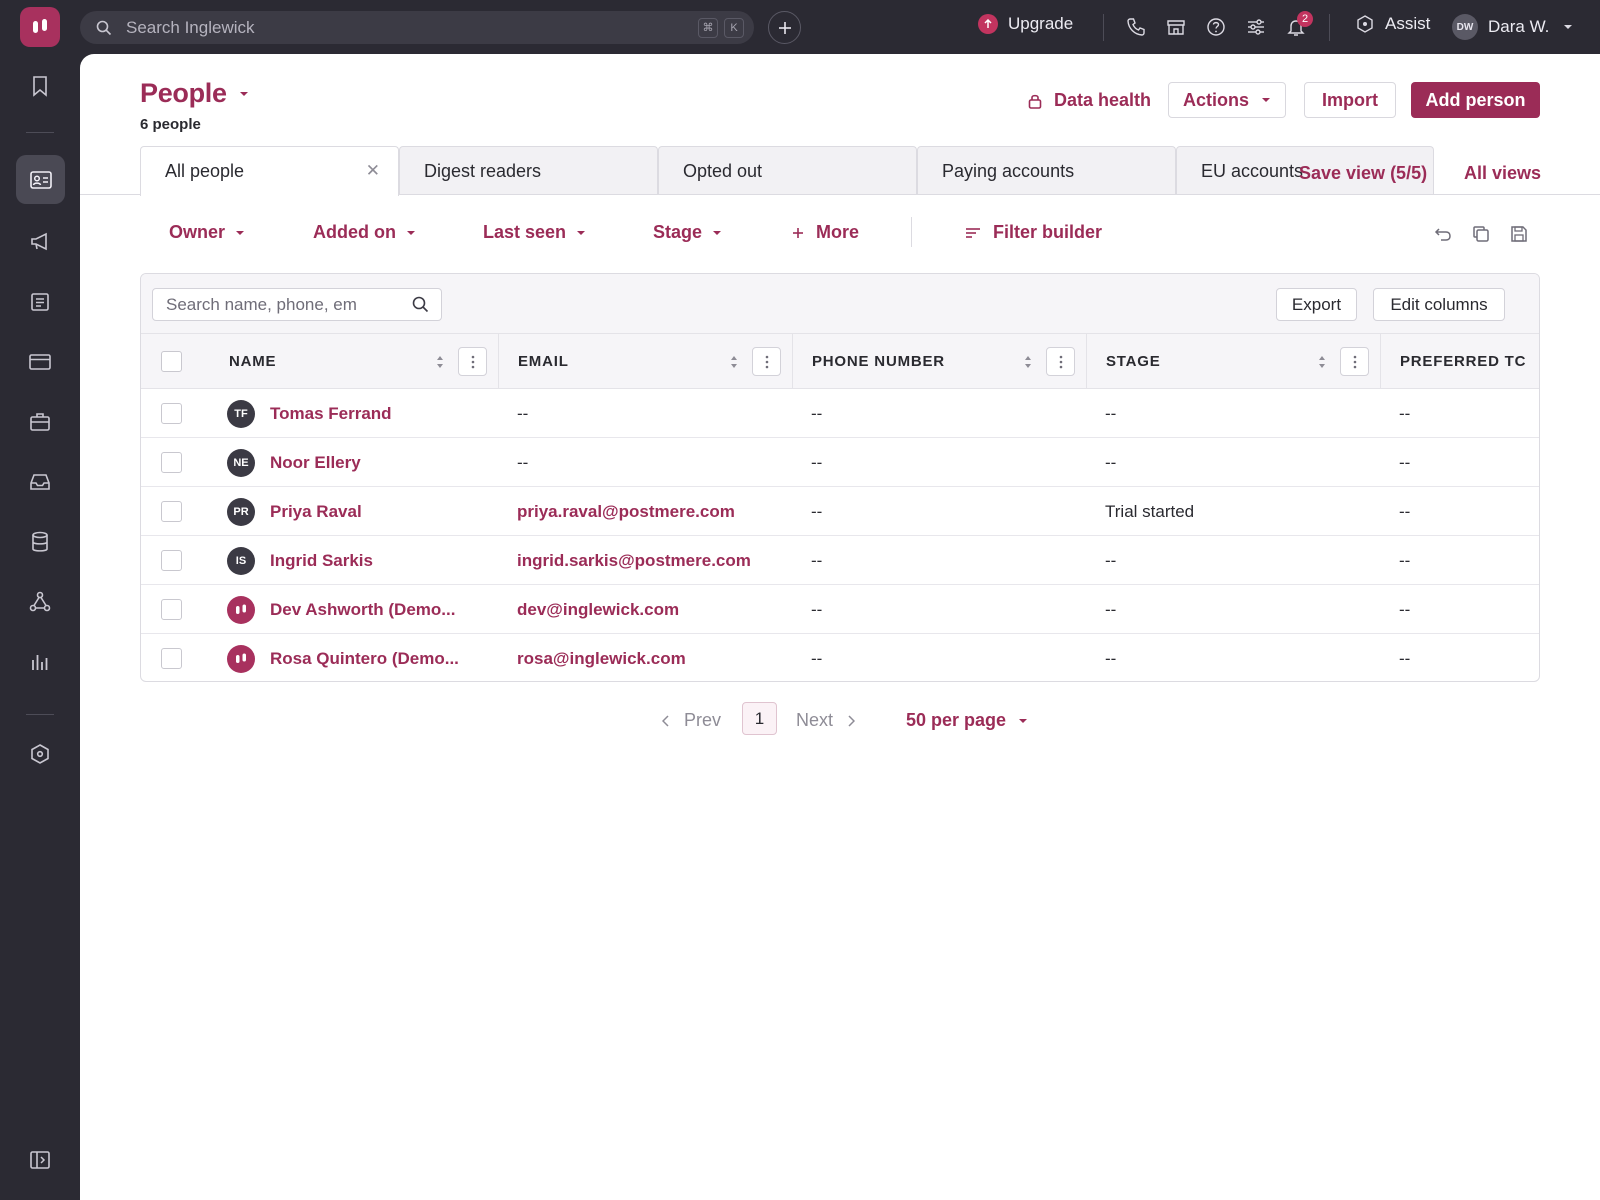 The width and height of the screenshot is (1600, 1200). What do you see at coordinates (1443, 234) in the screenshot?
I see `undo-icon` at bounding box center [1443, 234].